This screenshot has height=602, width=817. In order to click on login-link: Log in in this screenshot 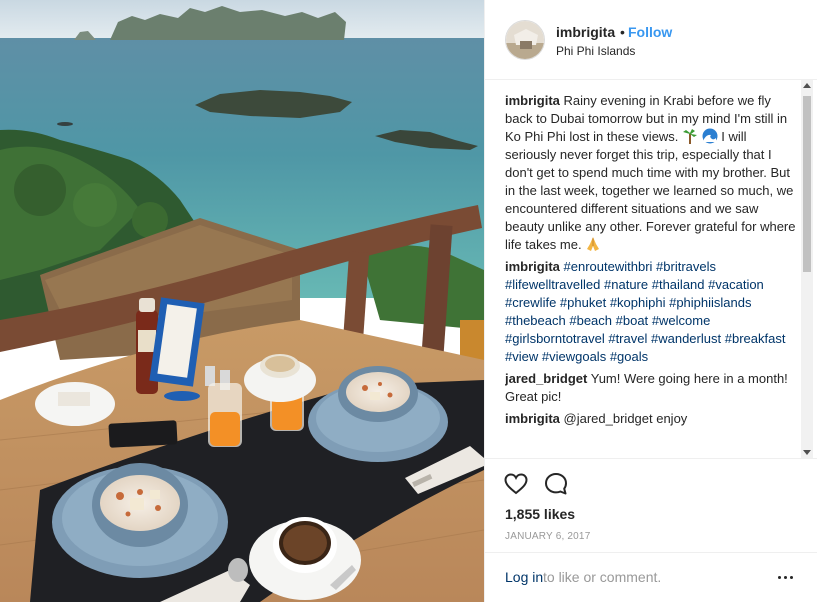, I will do `click(524, 577)`.